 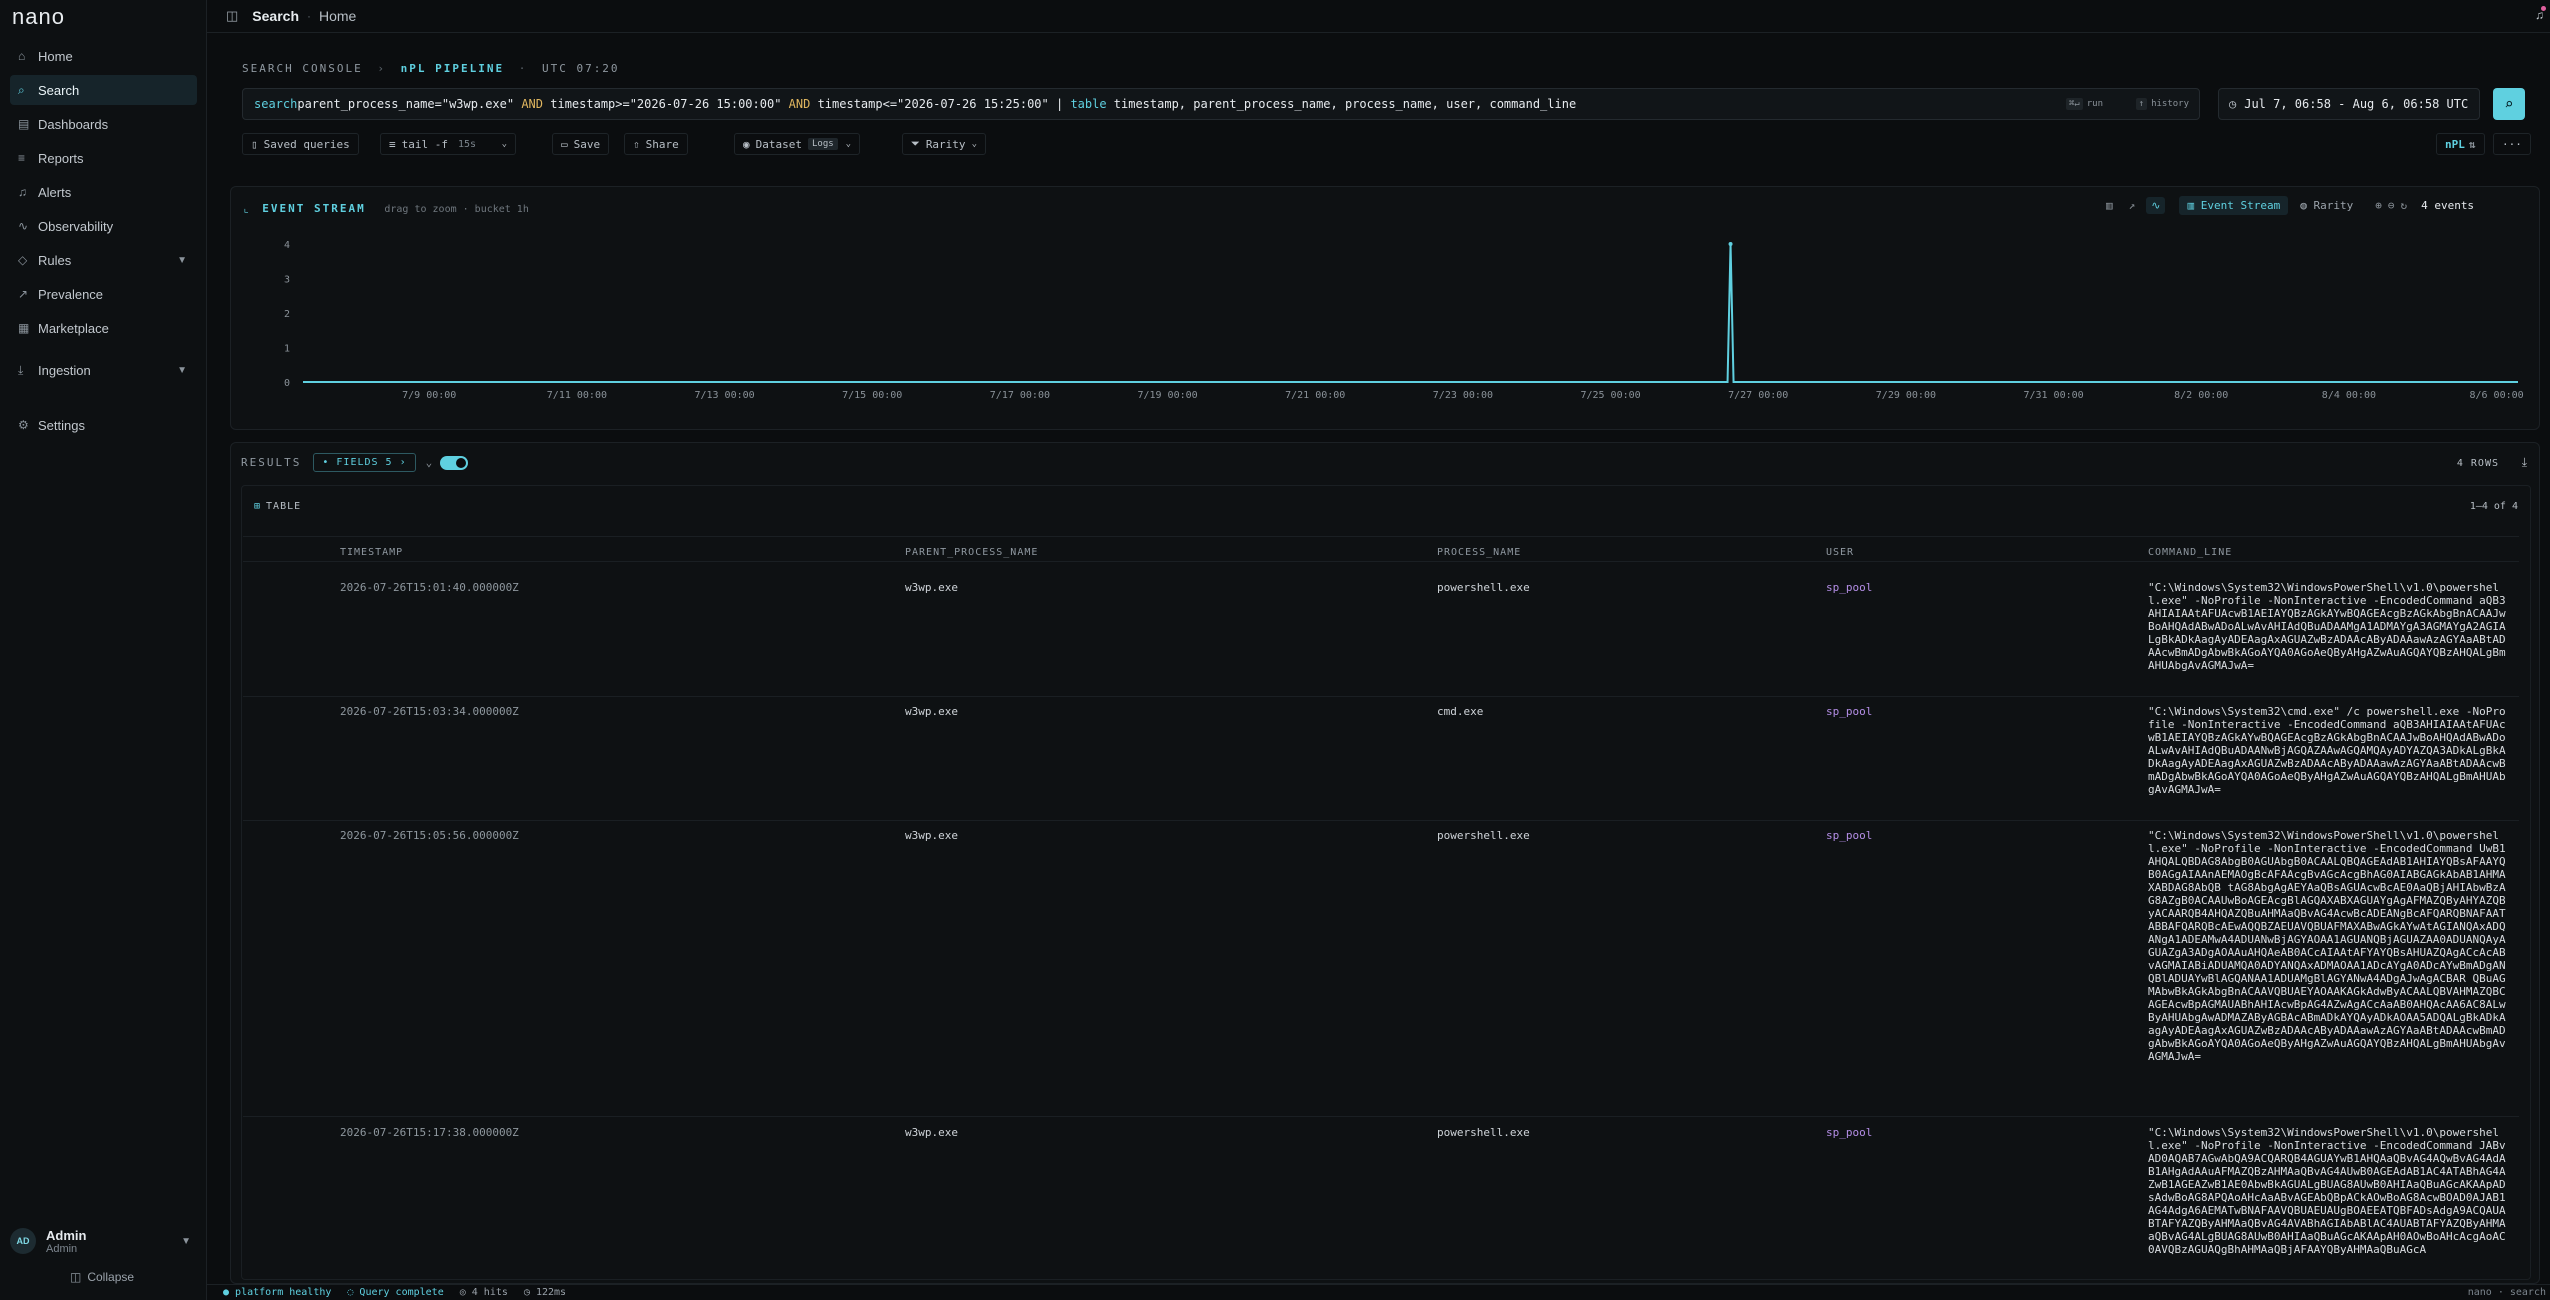 I want to click on event-series-line, so click(x=1410, y=313).